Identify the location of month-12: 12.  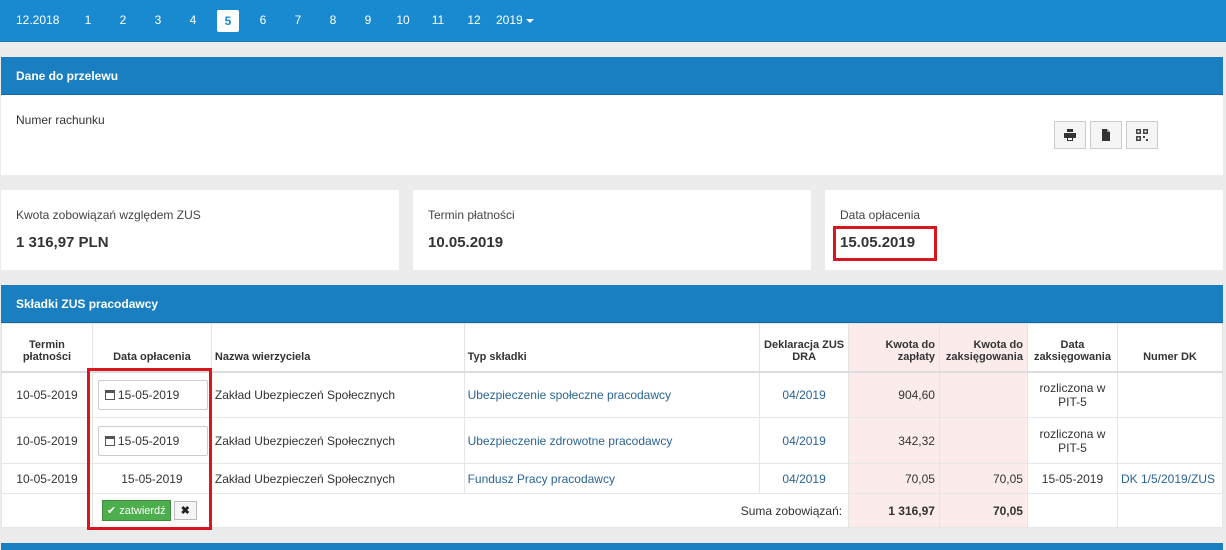
(474, 20).